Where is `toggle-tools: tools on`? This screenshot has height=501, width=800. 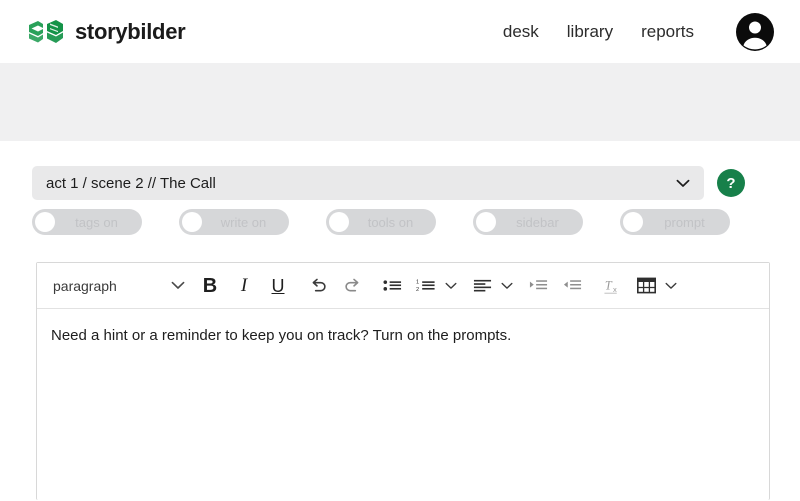
toggle-tools: tools on is located at coordinates (381, 222).